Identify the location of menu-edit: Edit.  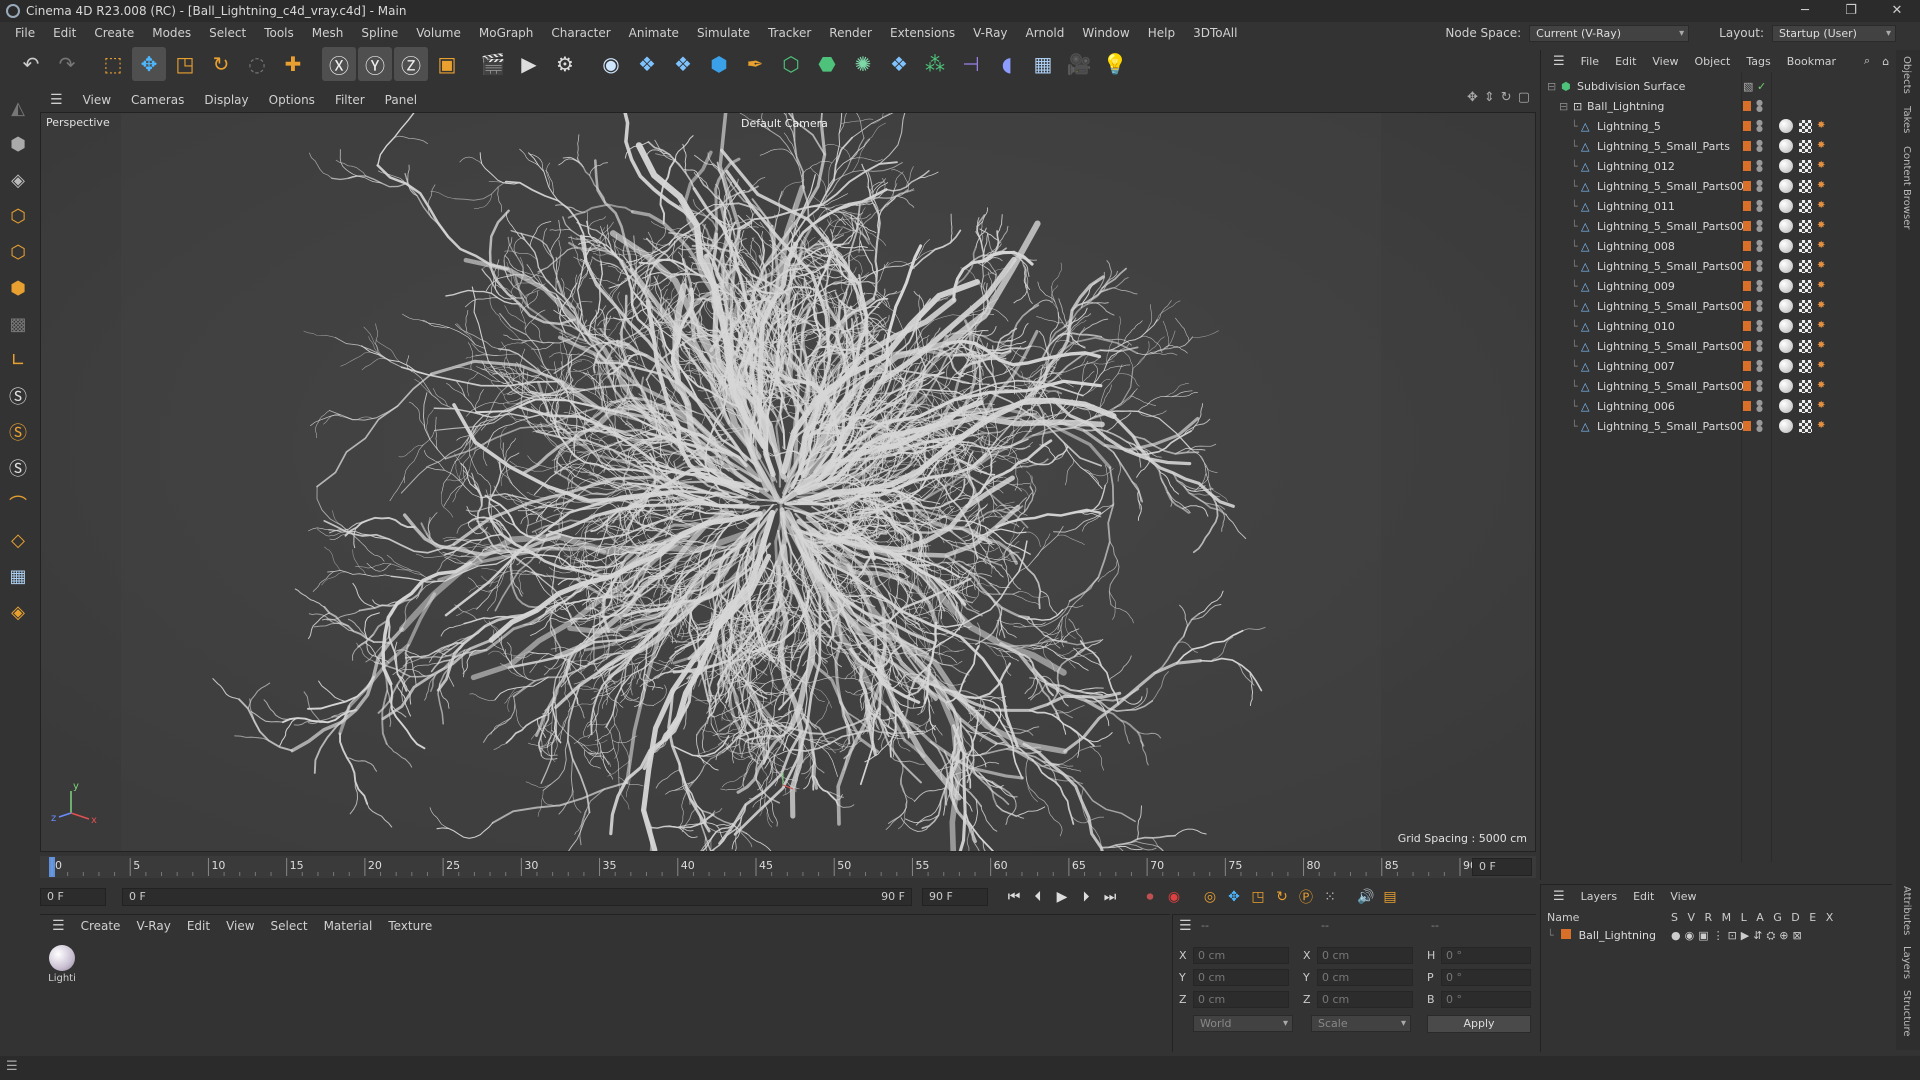
(64, 33).